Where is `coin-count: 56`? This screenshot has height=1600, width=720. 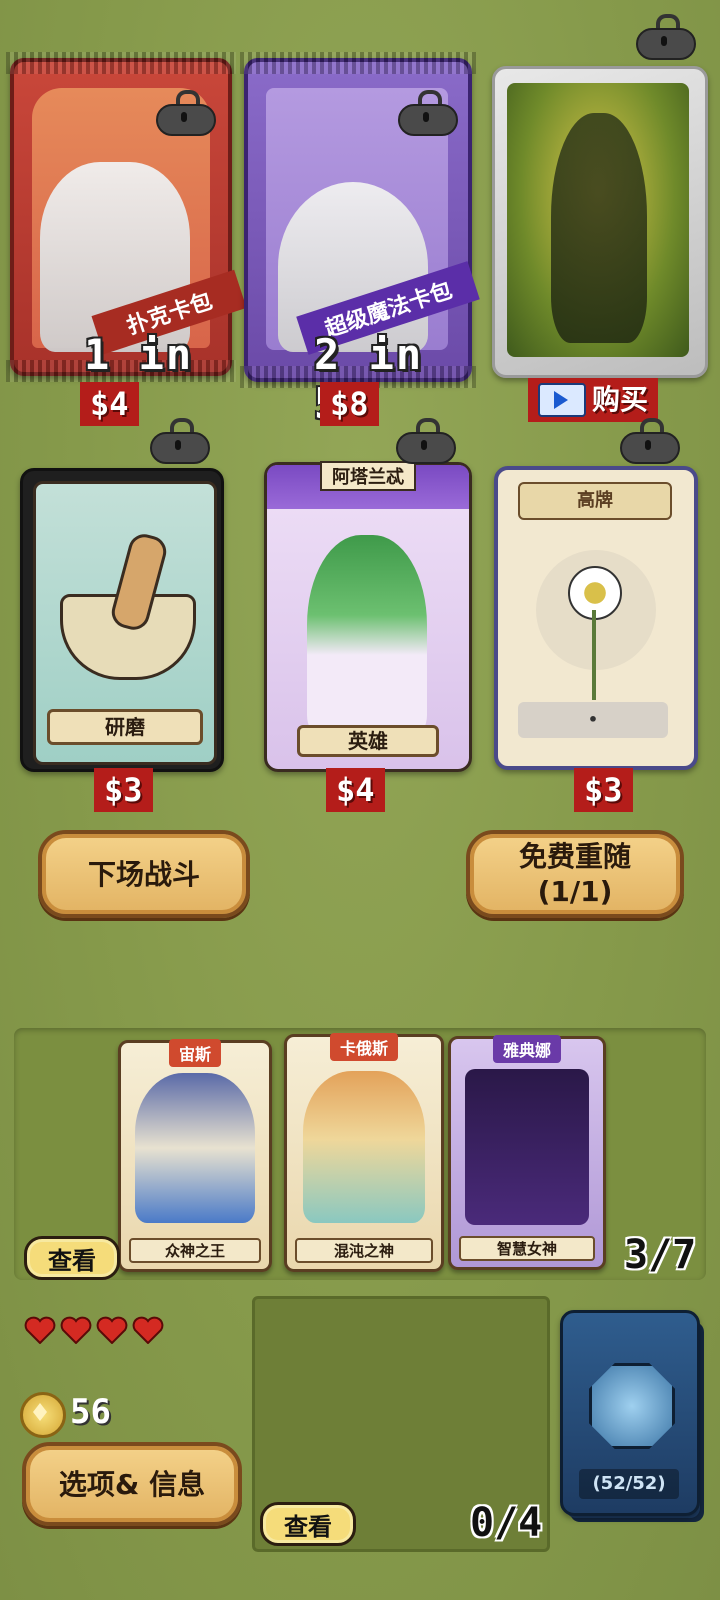
coin-count: 56 is located at coordinates (90, 1412).